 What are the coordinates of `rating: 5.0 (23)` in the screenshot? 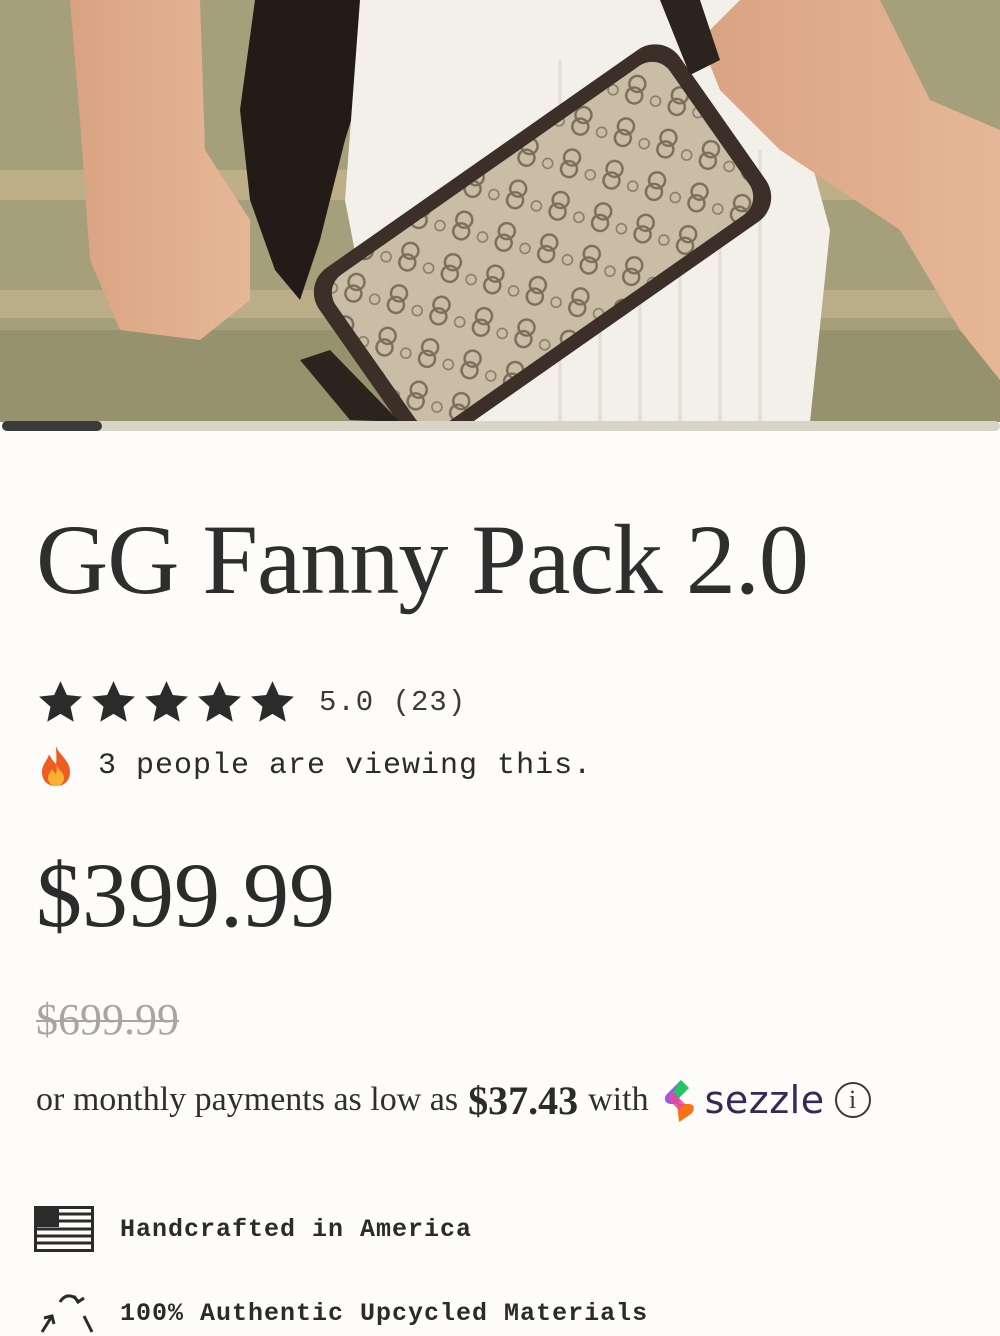 It's located at (251, 702).